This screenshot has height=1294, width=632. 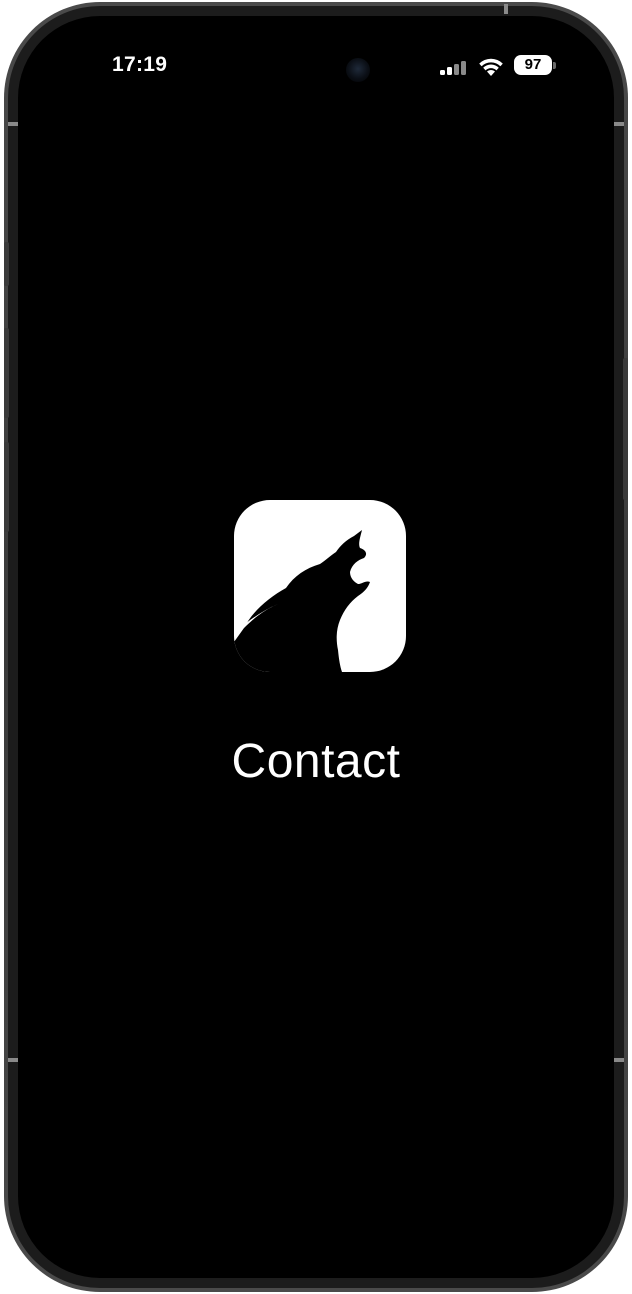 I want to click on signal-icon, so click(x=453, y=68).